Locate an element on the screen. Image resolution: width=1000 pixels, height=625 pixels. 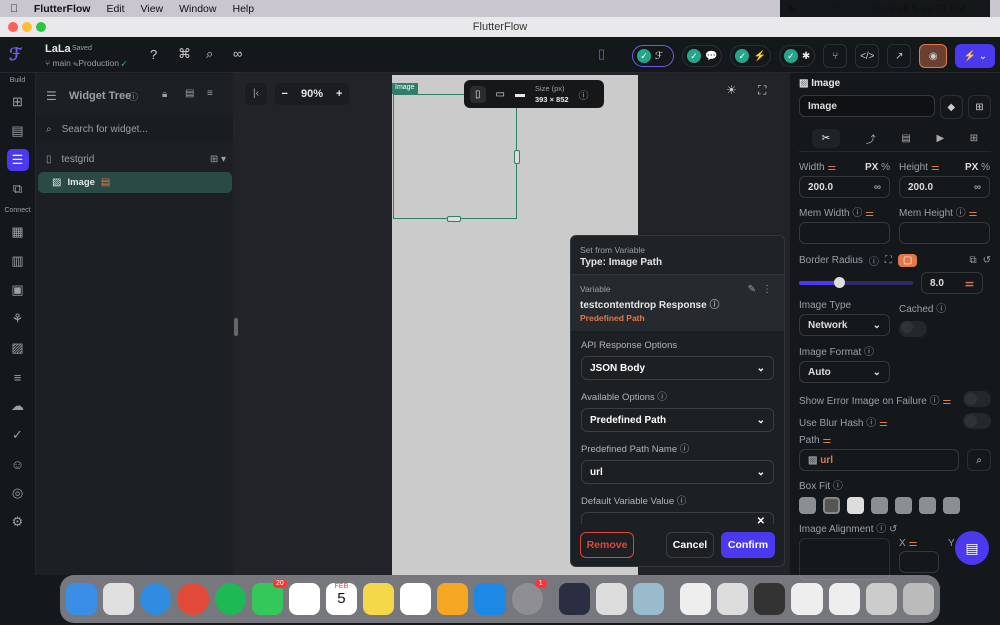
run-button: ⚡ ⌄ is located at coordinates (975, 56).